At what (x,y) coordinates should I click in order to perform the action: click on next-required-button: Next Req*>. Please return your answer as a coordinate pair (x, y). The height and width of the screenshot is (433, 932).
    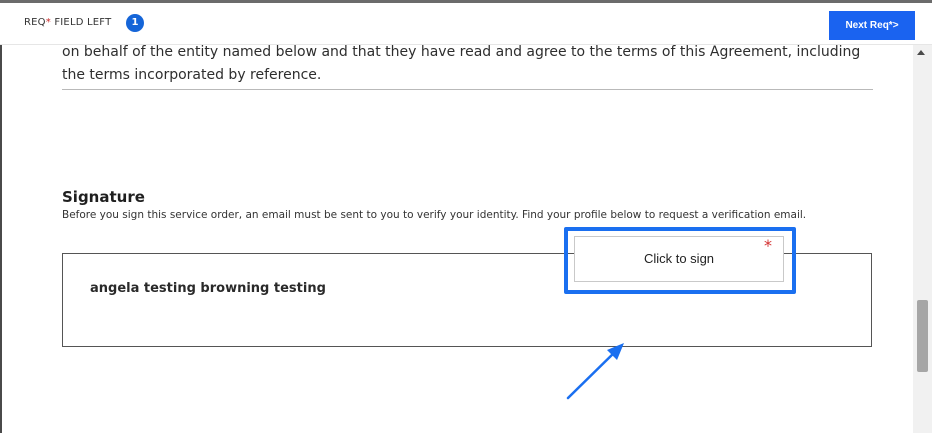
    Looking at the image, I should click on (872, 25).